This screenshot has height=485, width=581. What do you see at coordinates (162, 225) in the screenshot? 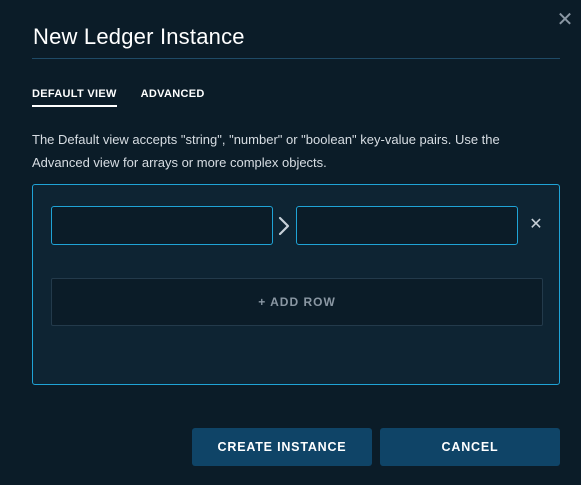
I see `key-input` at bounding box center [162, 225].